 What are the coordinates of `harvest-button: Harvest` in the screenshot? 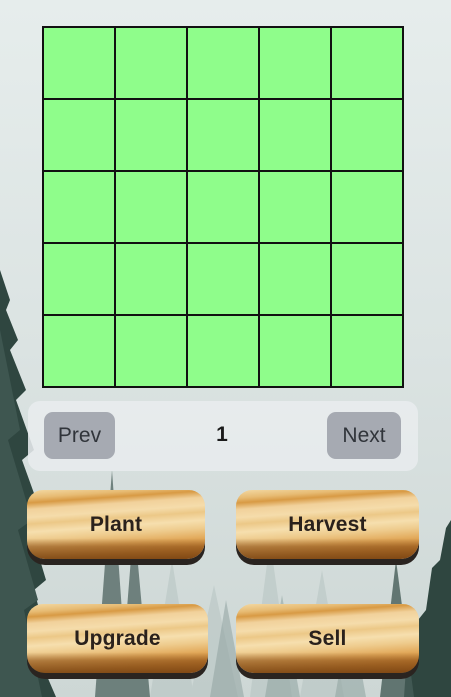 It's located at (327, 524).